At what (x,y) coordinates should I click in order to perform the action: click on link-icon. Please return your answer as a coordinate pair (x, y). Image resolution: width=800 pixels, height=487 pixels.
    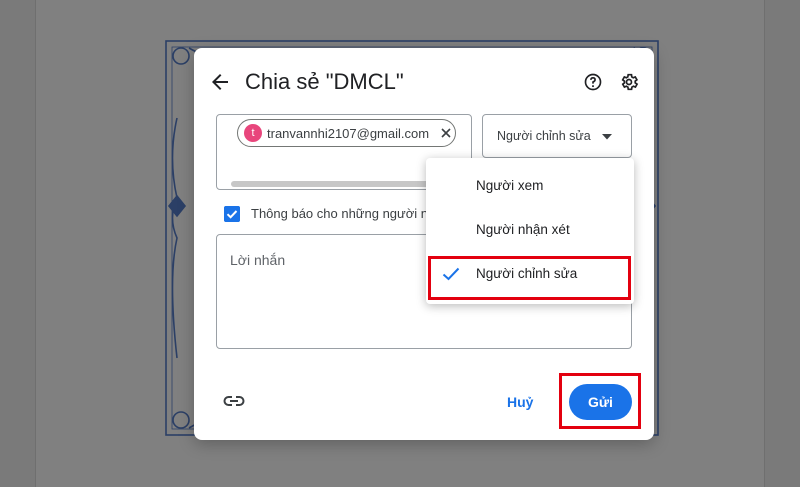
    Looking at the image, I should click on (234, 401).